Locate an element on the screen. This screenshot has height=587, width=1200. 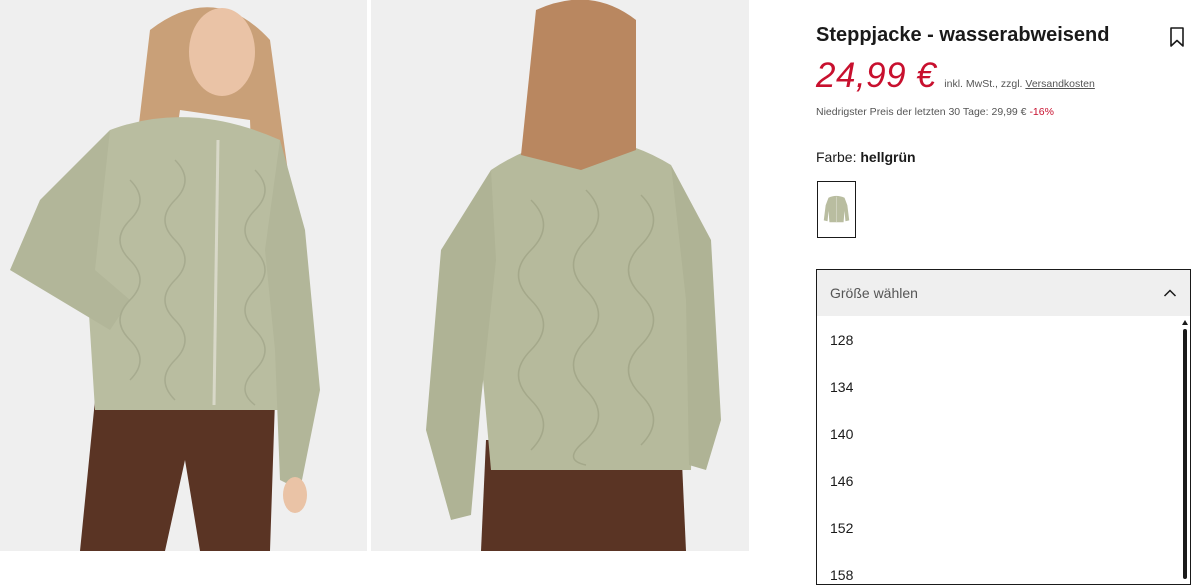
product-price: 24,99 € is located at coordinates (876, 75).